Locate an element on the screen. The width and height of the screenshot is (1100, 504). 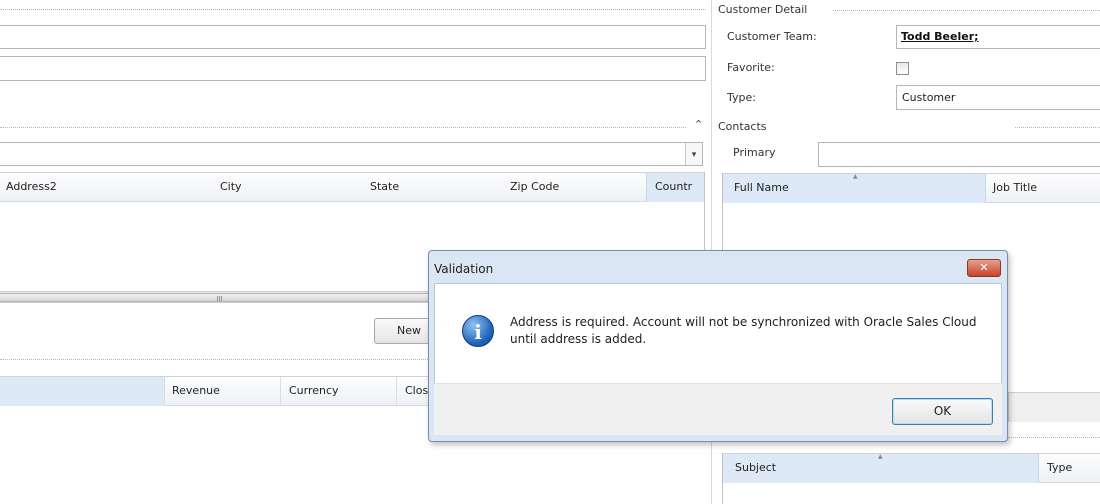
address-combo-button: ▾ is located at coordinates (693, 154).